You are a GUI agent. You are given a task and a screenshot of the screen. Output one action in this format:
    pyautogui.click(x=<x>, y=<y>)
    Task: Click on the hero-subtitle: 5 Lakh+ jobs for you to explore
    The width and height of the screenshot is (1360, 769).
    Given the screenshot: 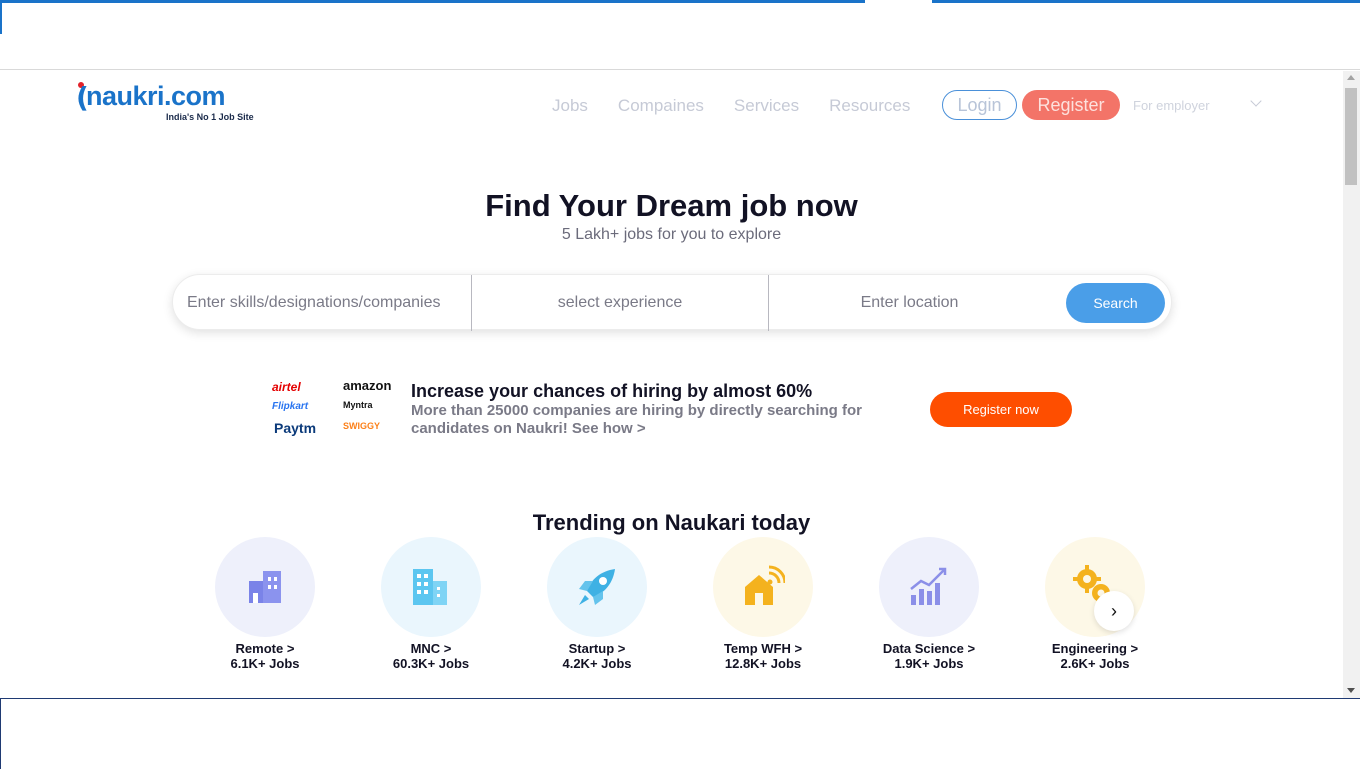 What is the action you would take?
    pyautogui.click(x=671, y=234)
    